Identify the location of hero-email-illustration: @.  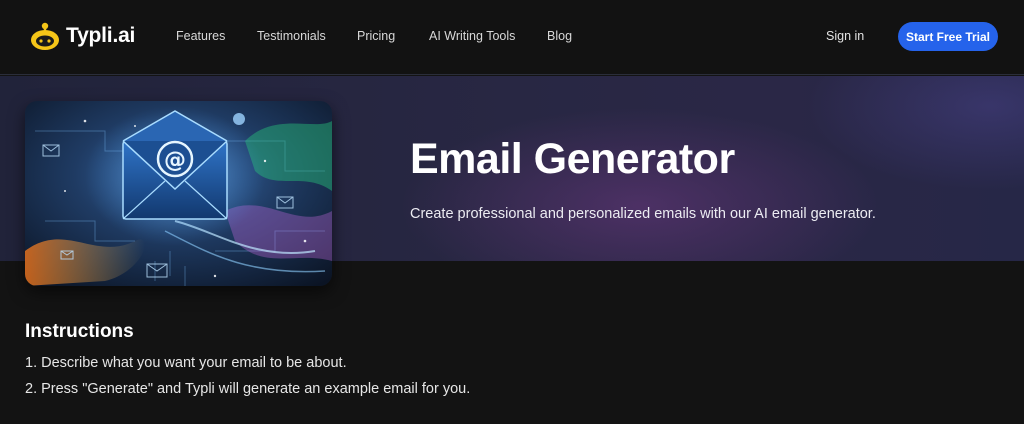
(178, 193).